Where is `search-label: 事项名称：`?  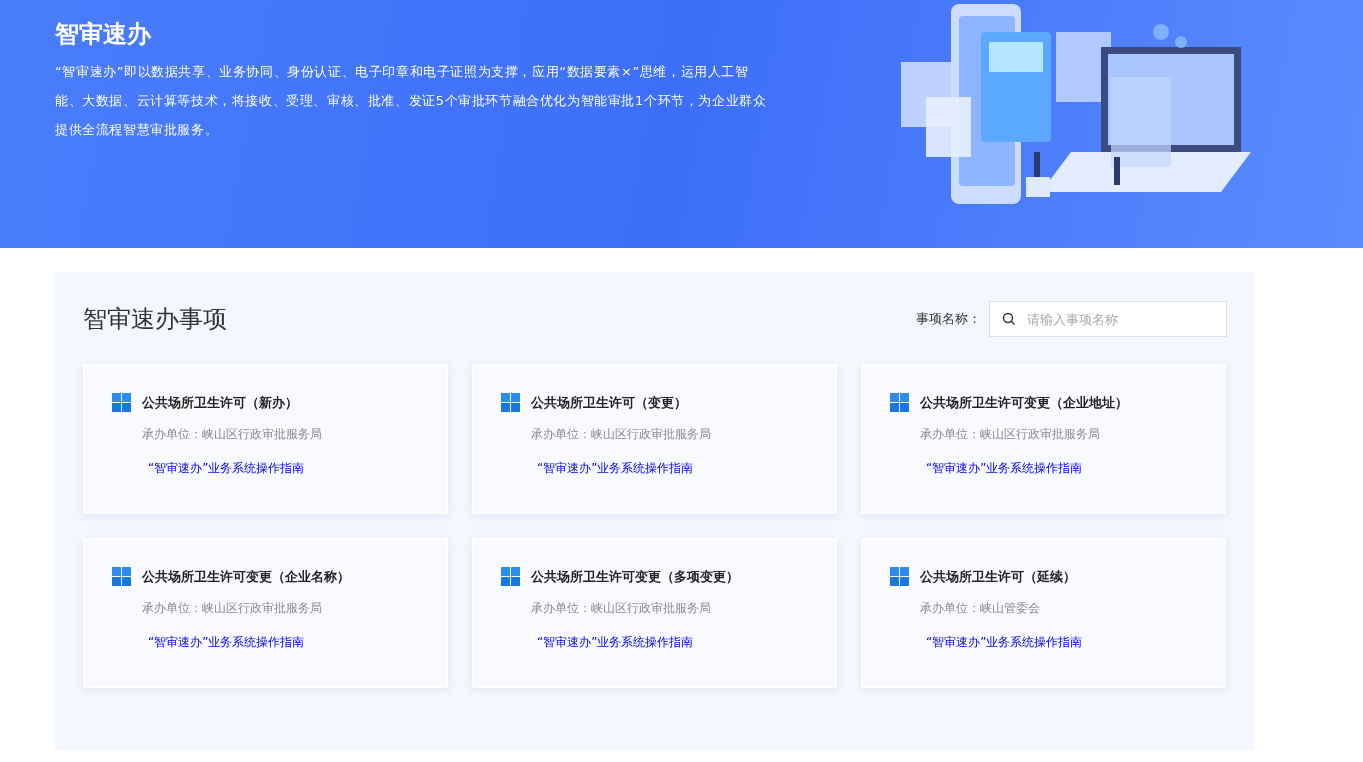
search-label: 事项名称： is located at coordinates (948, 319).